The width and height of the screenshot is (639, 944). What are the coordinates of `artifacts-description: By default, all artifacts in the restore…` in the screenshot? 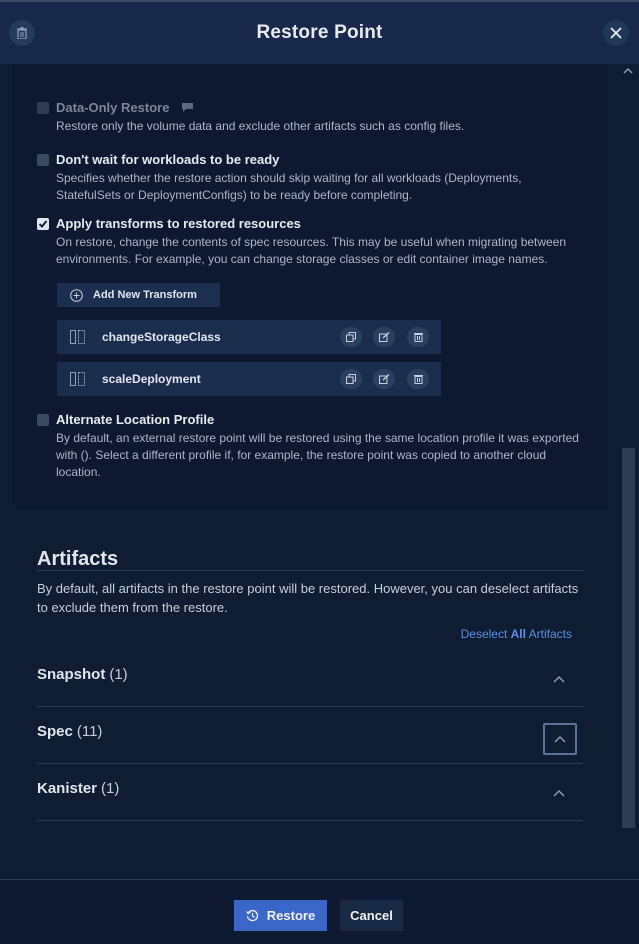 It's located at (308, 598).